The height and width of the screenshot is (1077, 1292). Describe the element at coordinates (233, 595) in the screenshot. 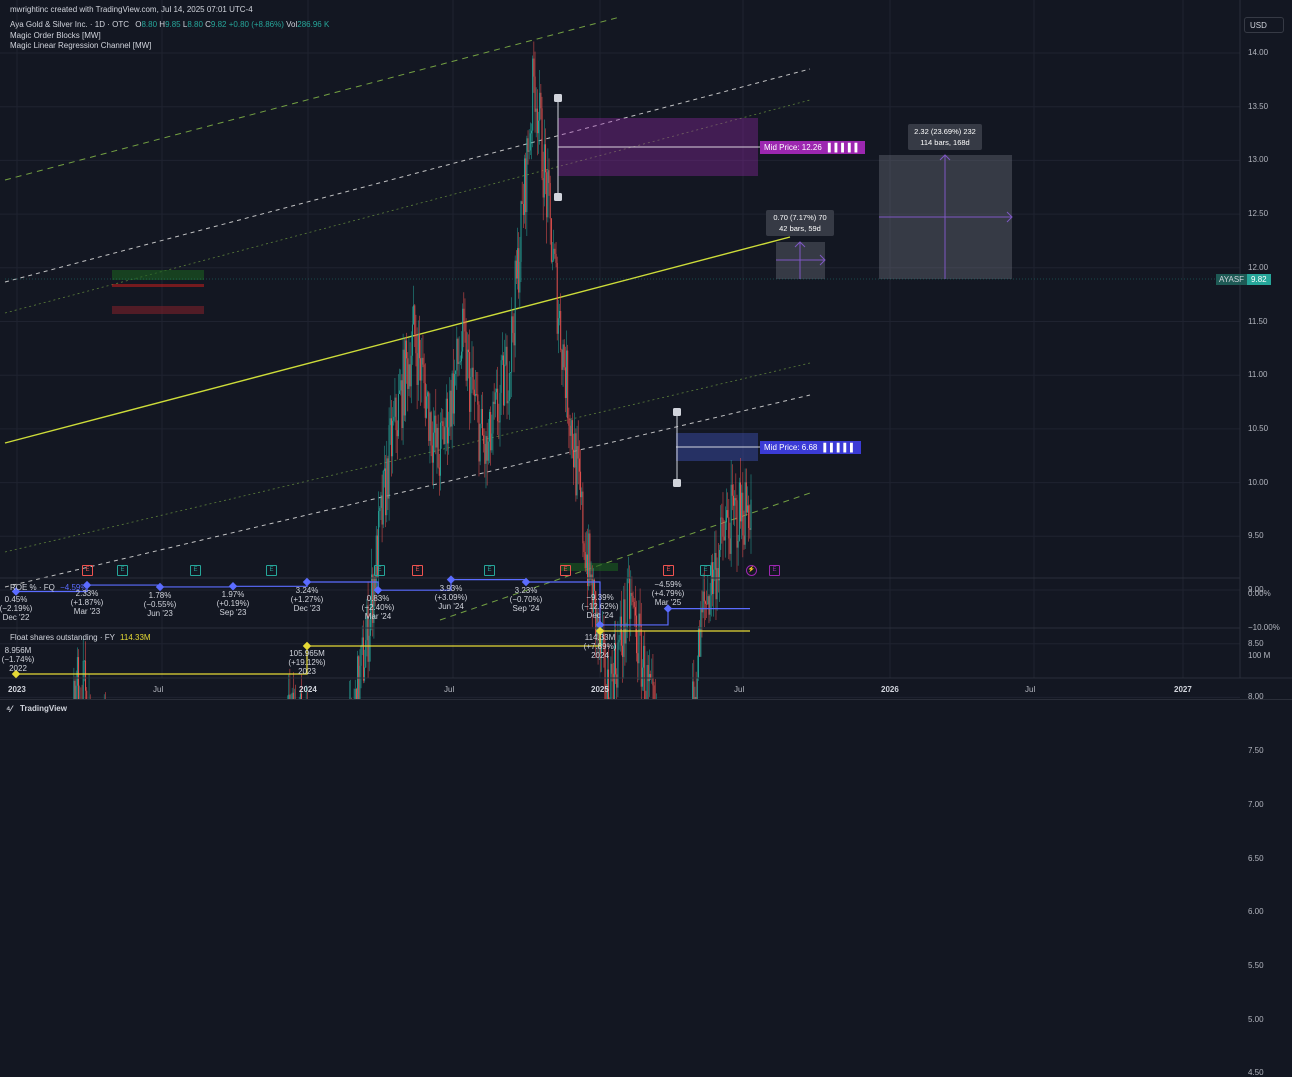

I see `roe-label-line: 1.97%` at that location.